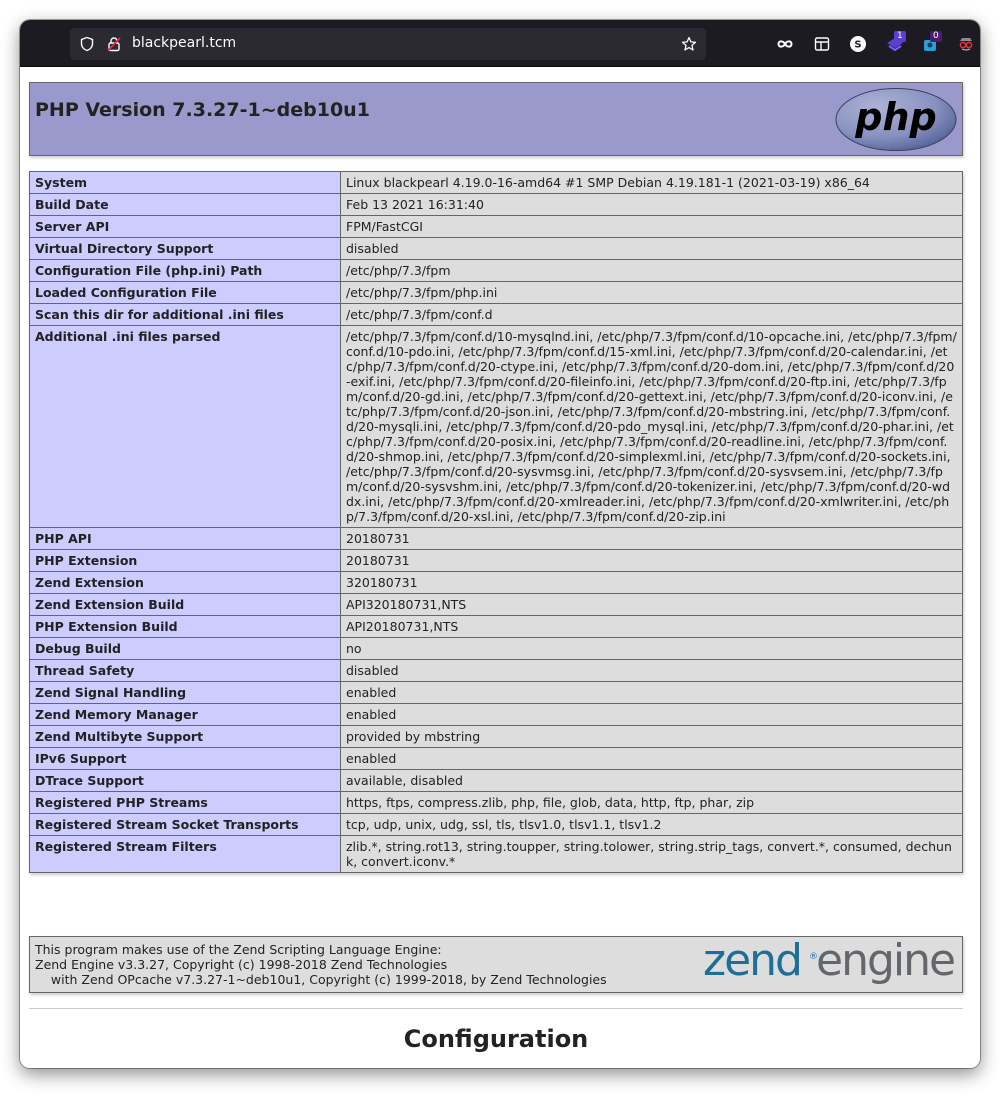  Describe the element at coordinates (651, 582) in the screenshot. I see `info-value: 320180731` at that location.